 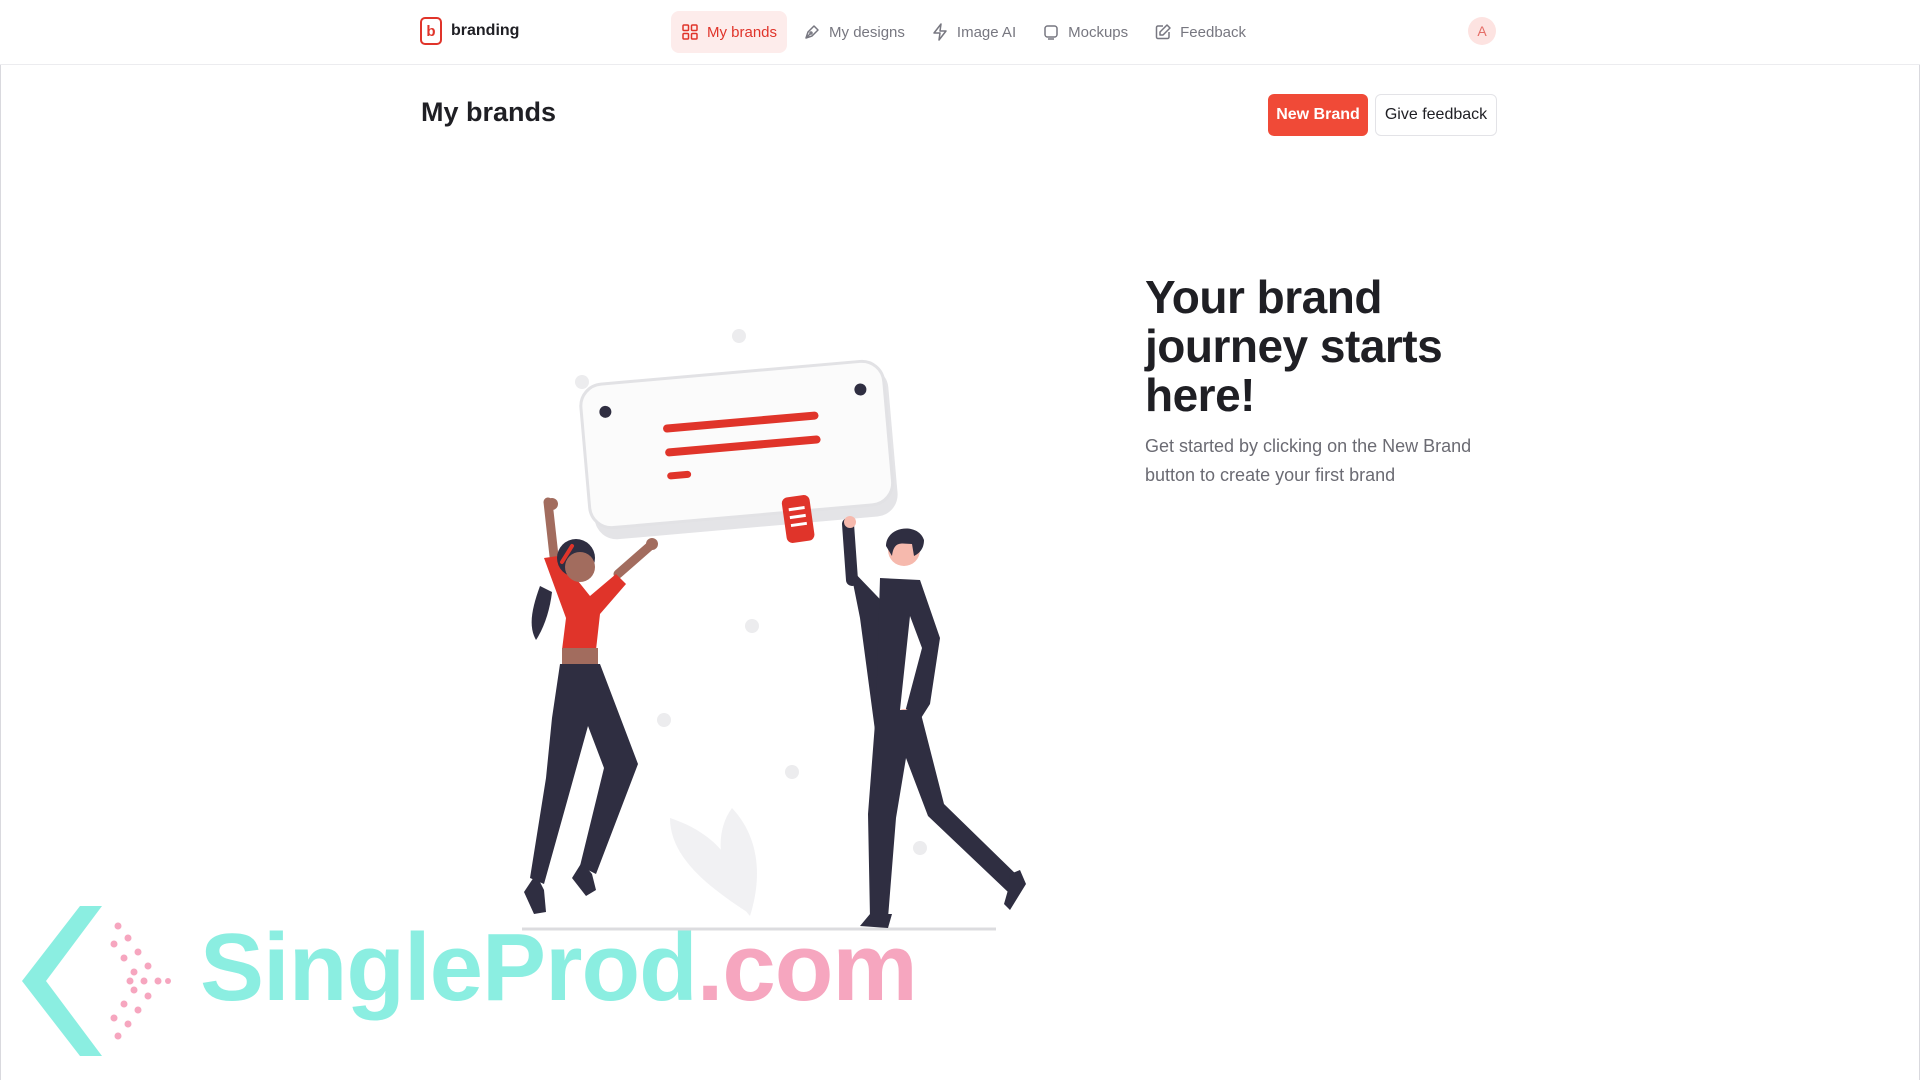 I want to click on nav-item-my-brands: My brands, so click(x=729, y=32).